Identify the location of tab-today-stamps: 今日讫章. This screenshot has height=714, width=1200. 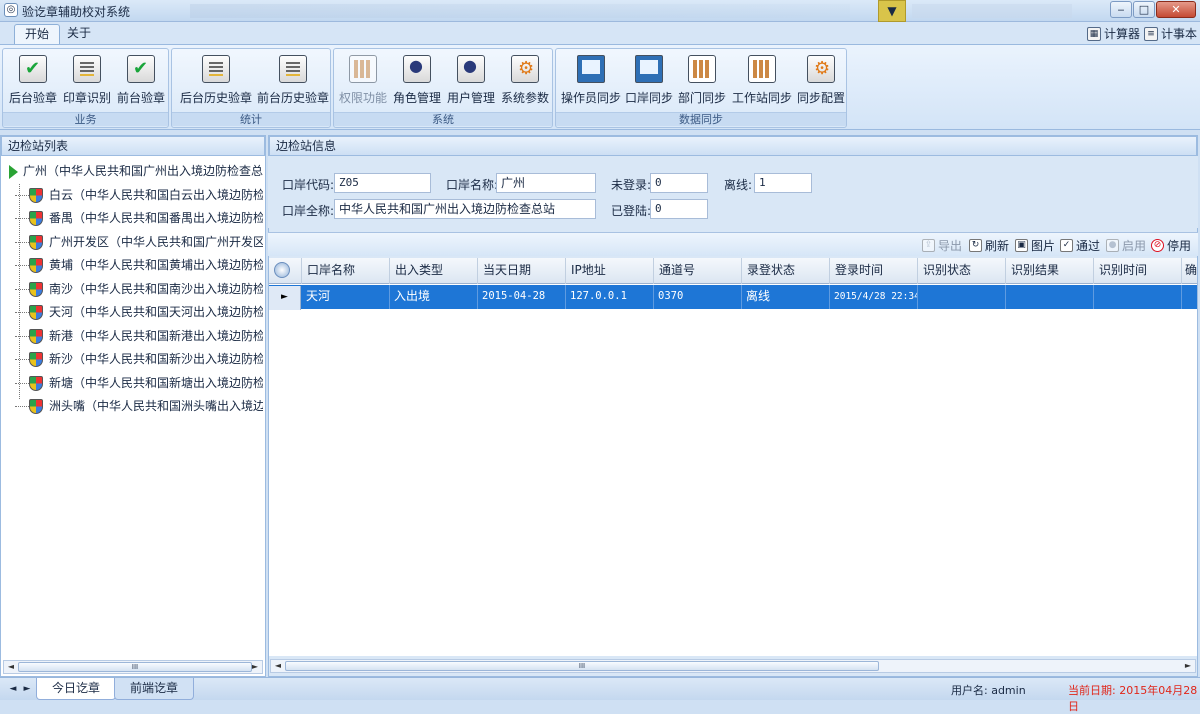
(76, 689).